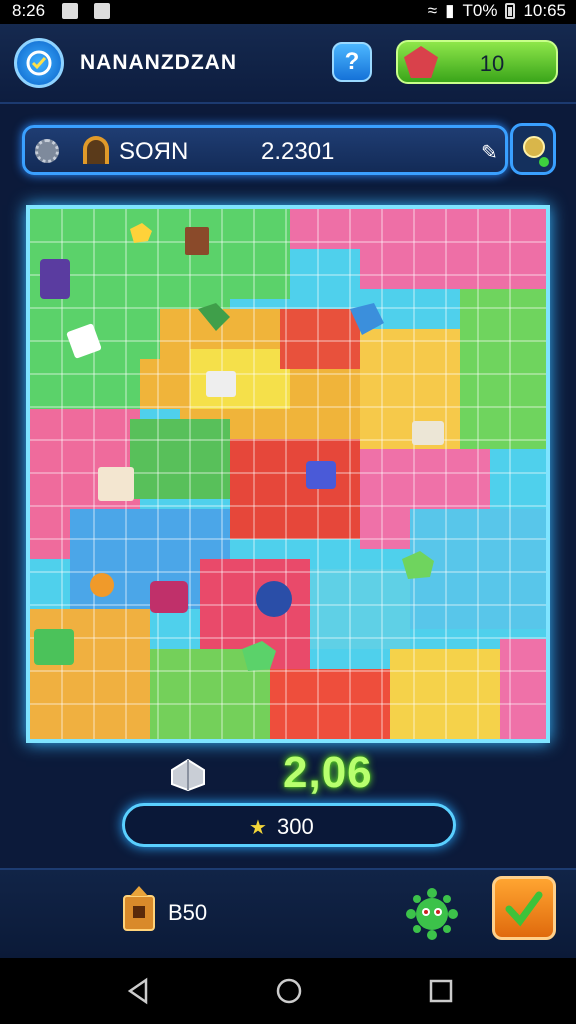 This screenshot has width=576, height=1024. Describe the element at coordinates (510, 11) in the screenshot. I see `battery-icon` at that location.